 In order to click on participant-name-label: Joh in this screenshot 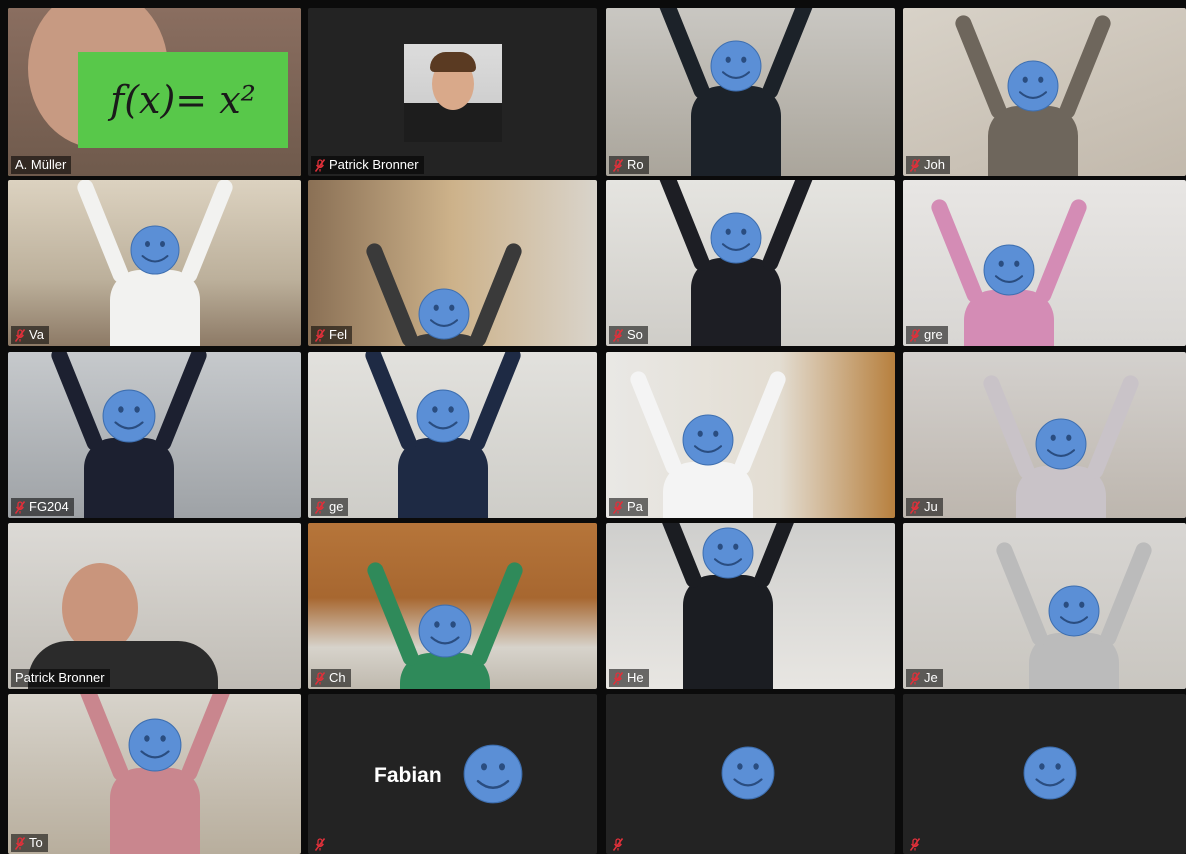, I will do `click(928, 165)`.